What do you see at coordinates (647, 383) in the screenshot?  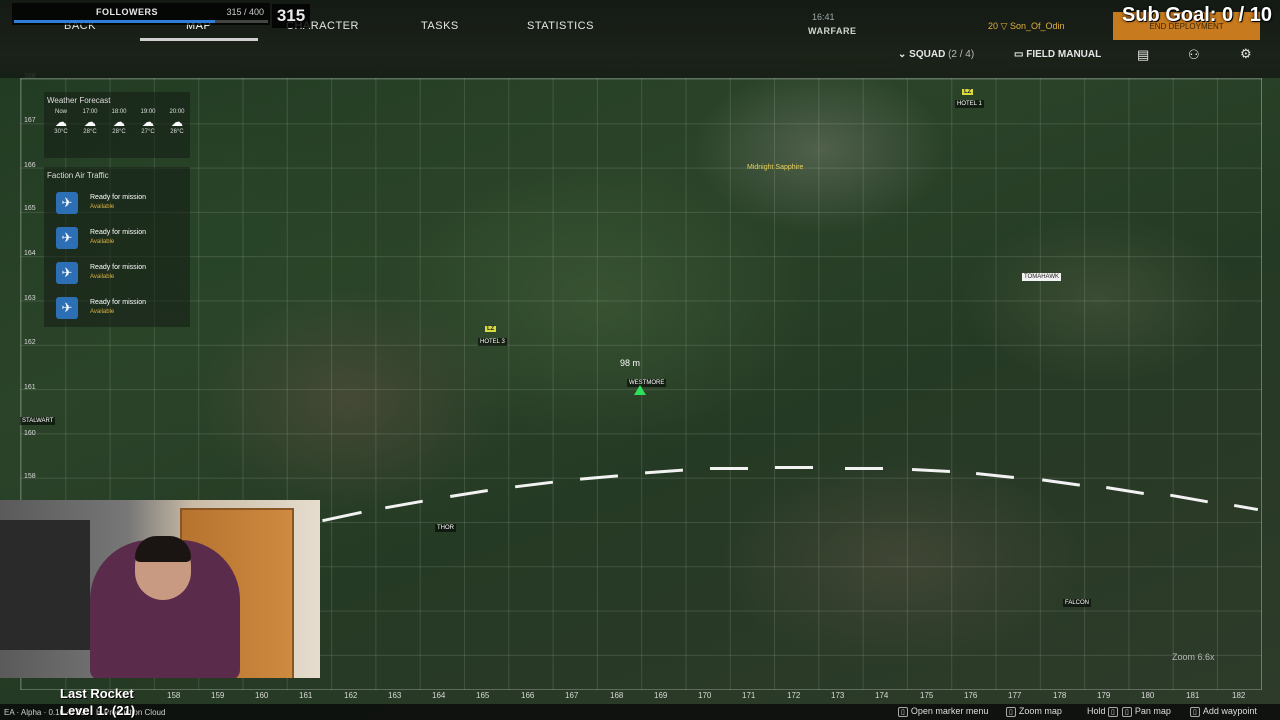 I see `westmore-marker: WESTMORE` at bounding box center [647, 383].